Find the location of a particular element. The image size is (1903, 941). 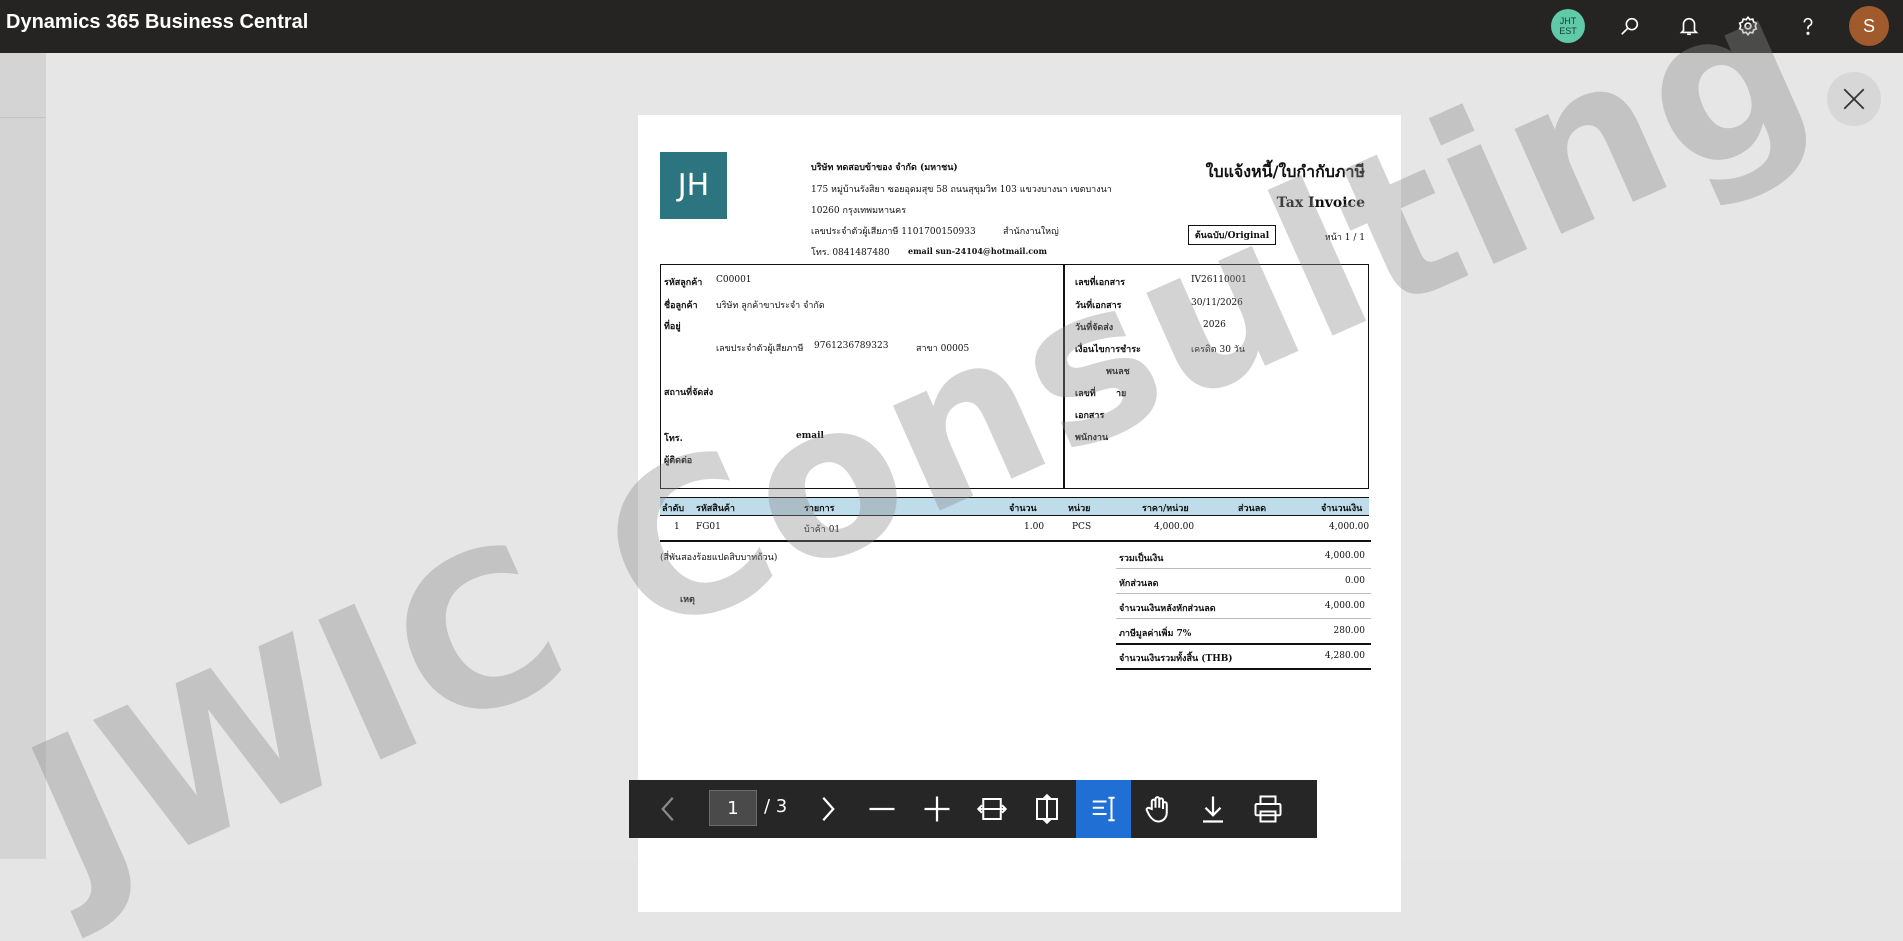

remark-label: เหตุ is located at coordinates (687, 600).